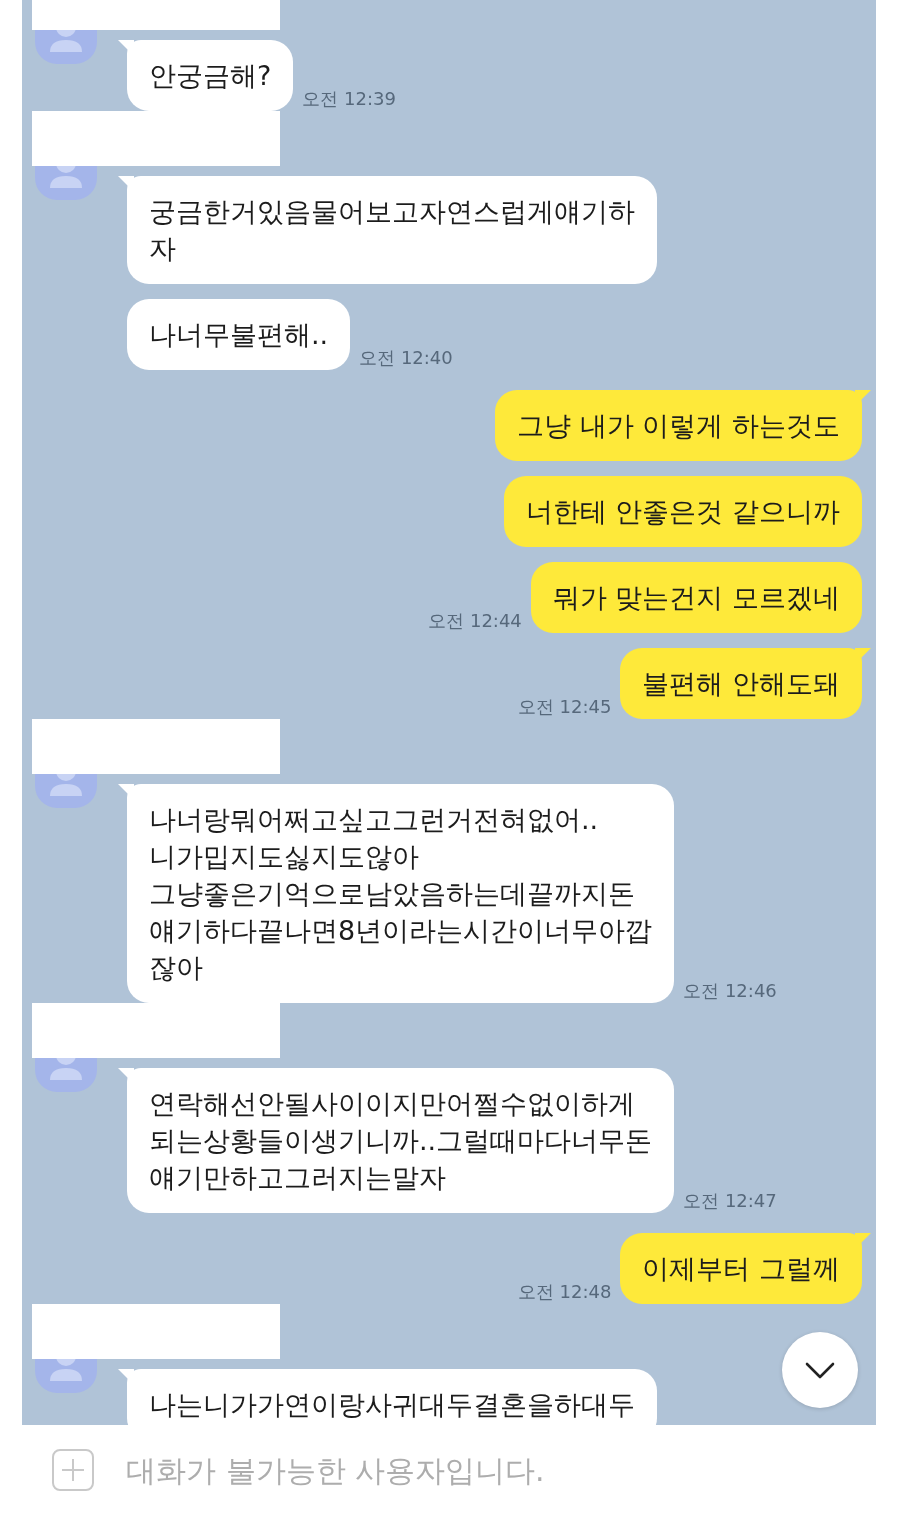 The height and width of the screenshot is (1515, 900). Describe the element at coordinates (239, 334) in the screenshot. I see `message-bubble: 나너무불편해..` at that location.